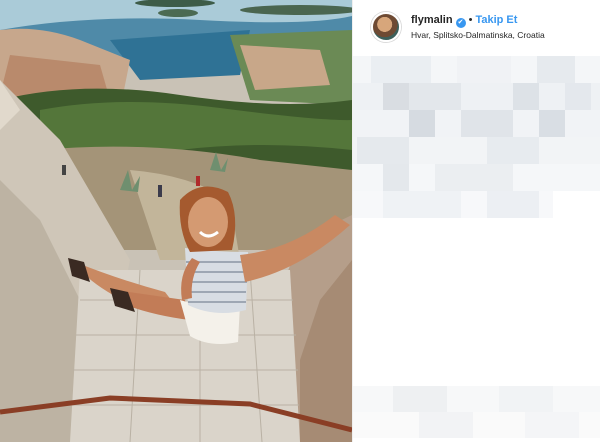  What do you see at coordinates (432, 20) in the screenshot?
I see `username-link: flymalin` at bounding box center [432, 20].